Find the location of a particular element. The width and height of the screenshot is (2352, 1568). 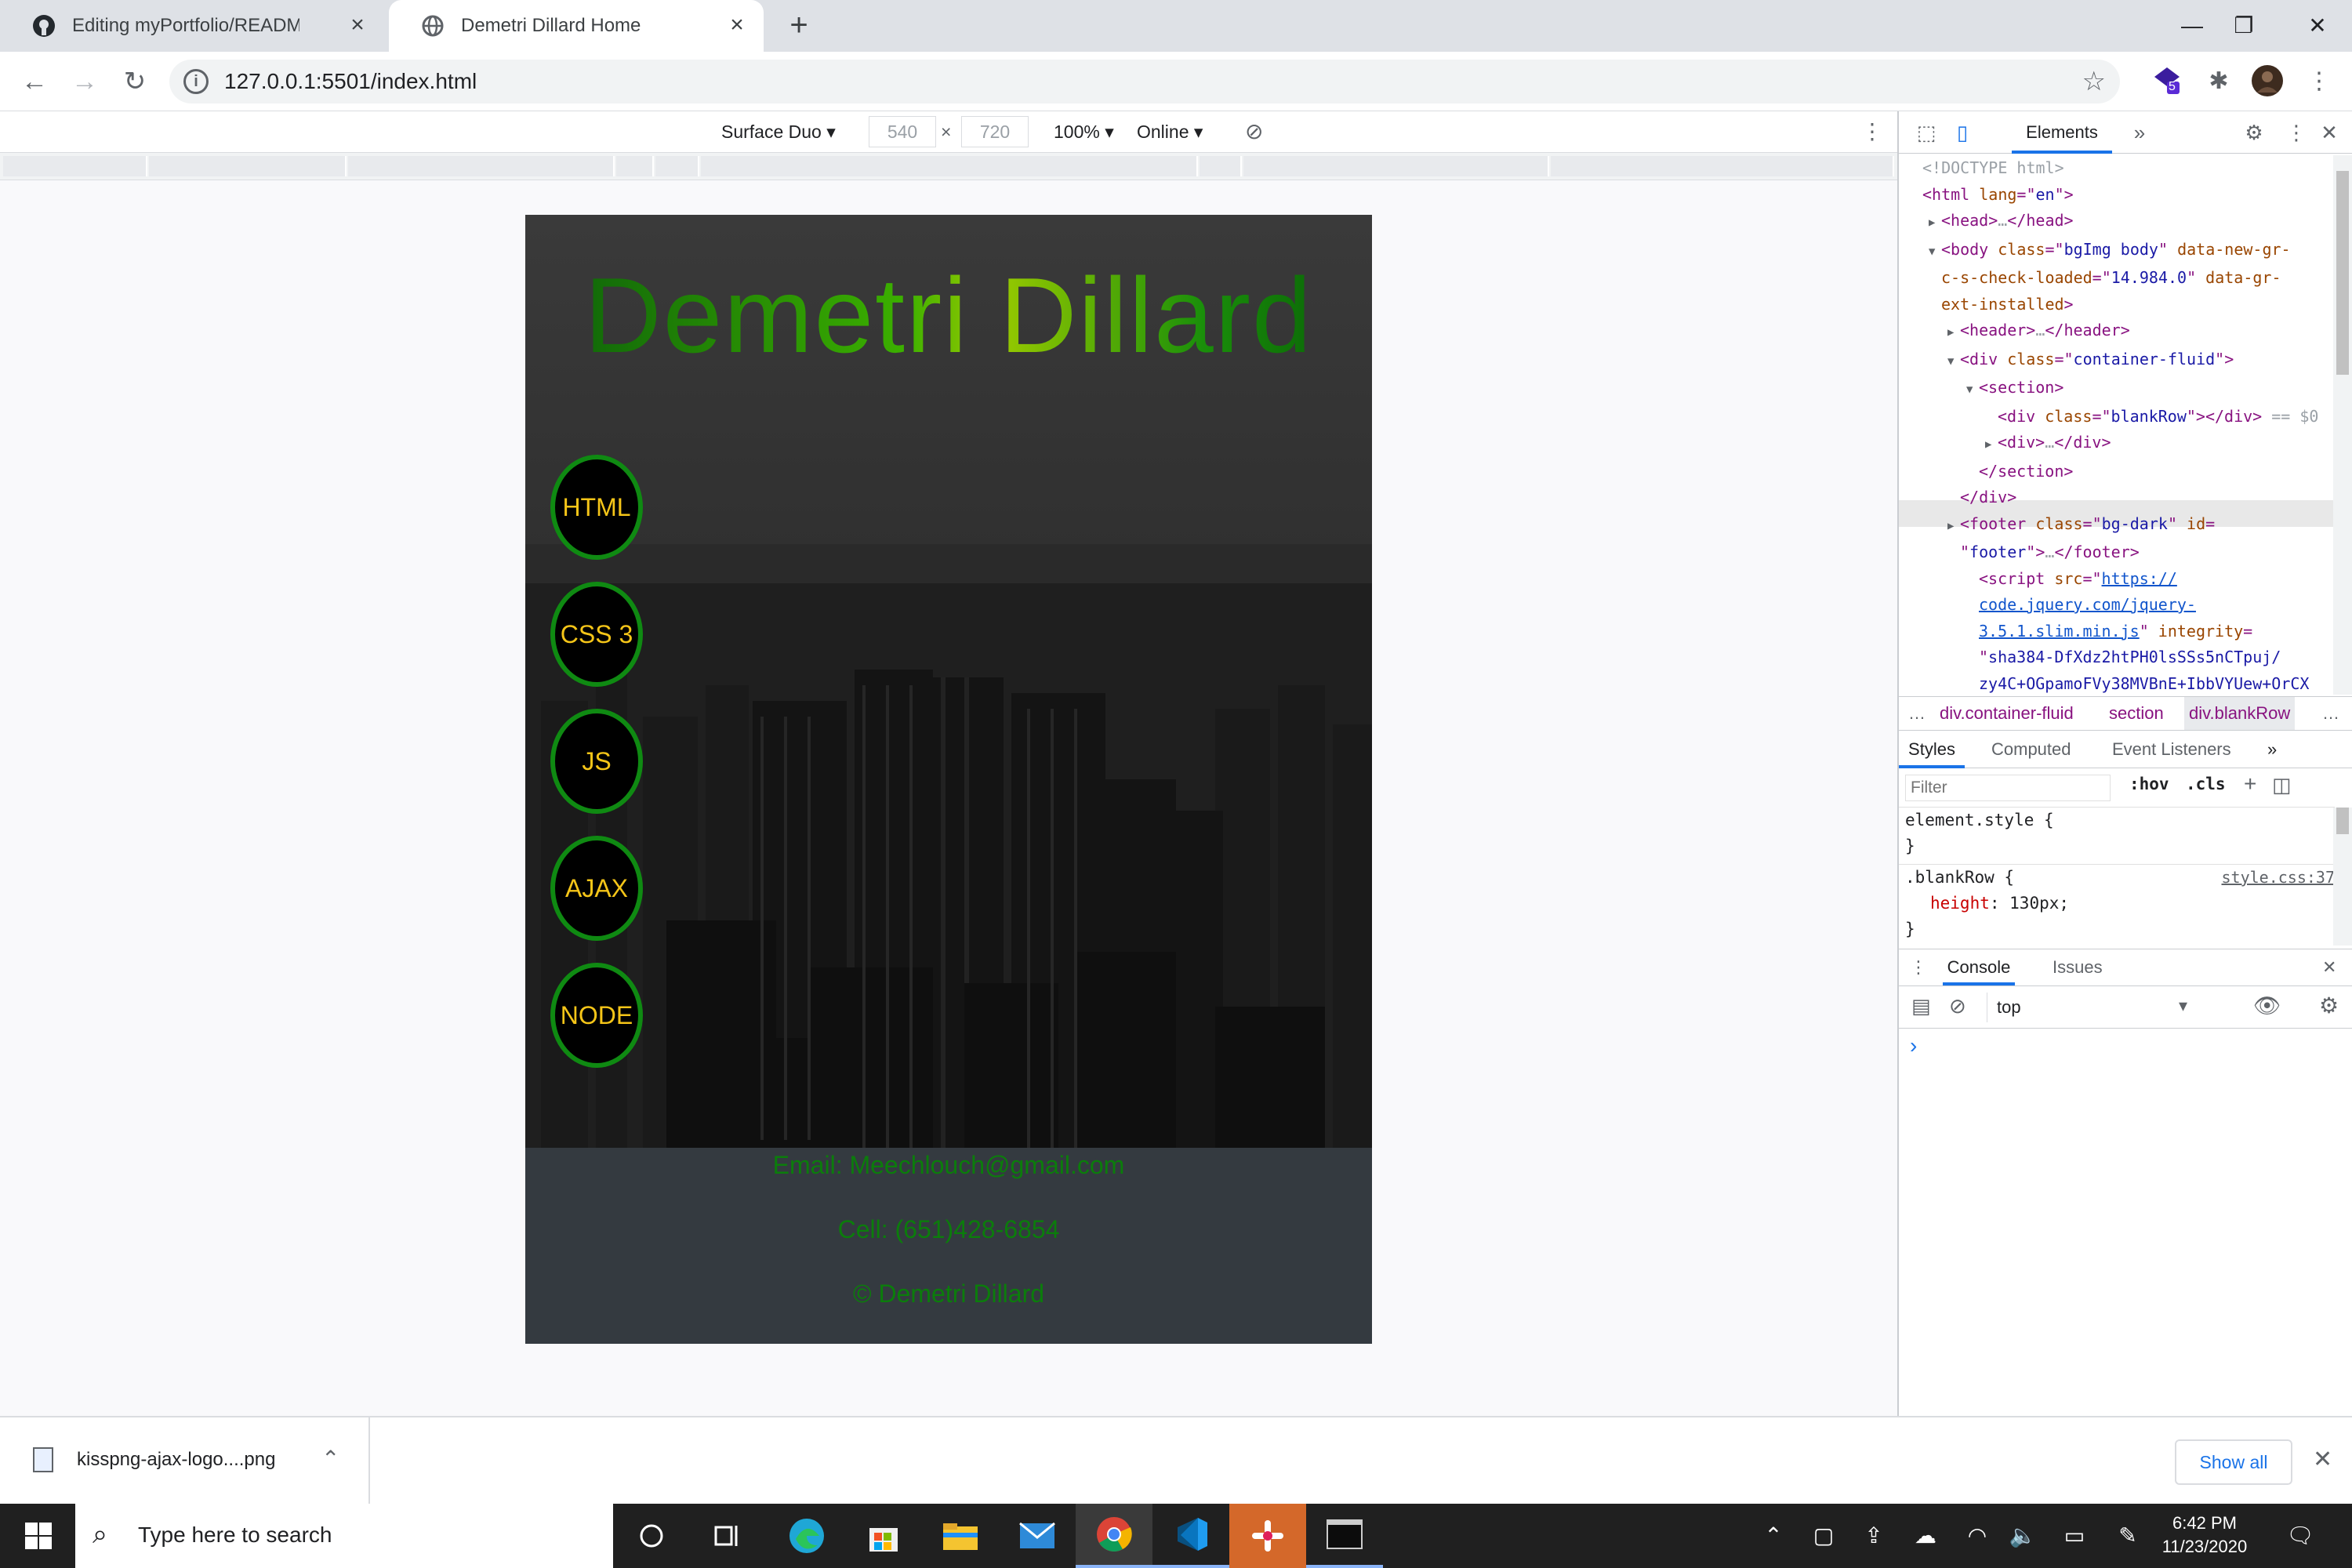

reload-icon: ↻ is located at coordinates (135, 81).